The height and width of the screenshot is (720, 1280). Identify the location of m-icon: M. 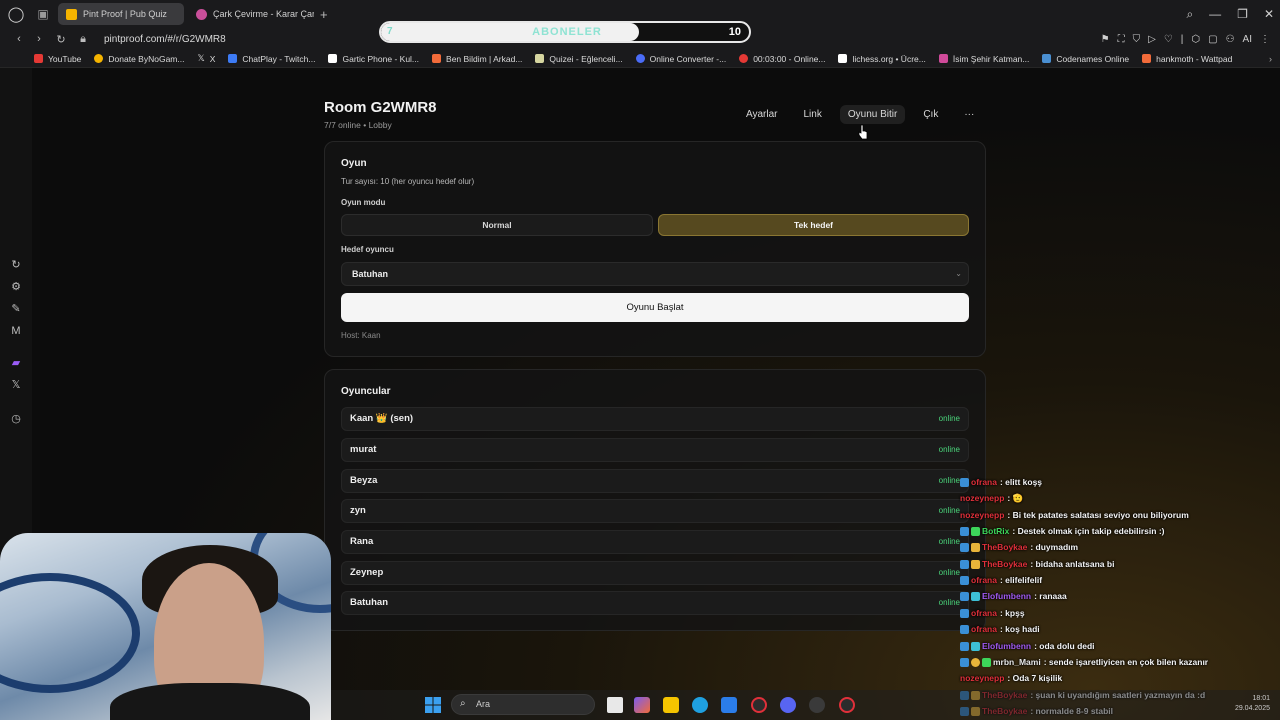
(16, 331).